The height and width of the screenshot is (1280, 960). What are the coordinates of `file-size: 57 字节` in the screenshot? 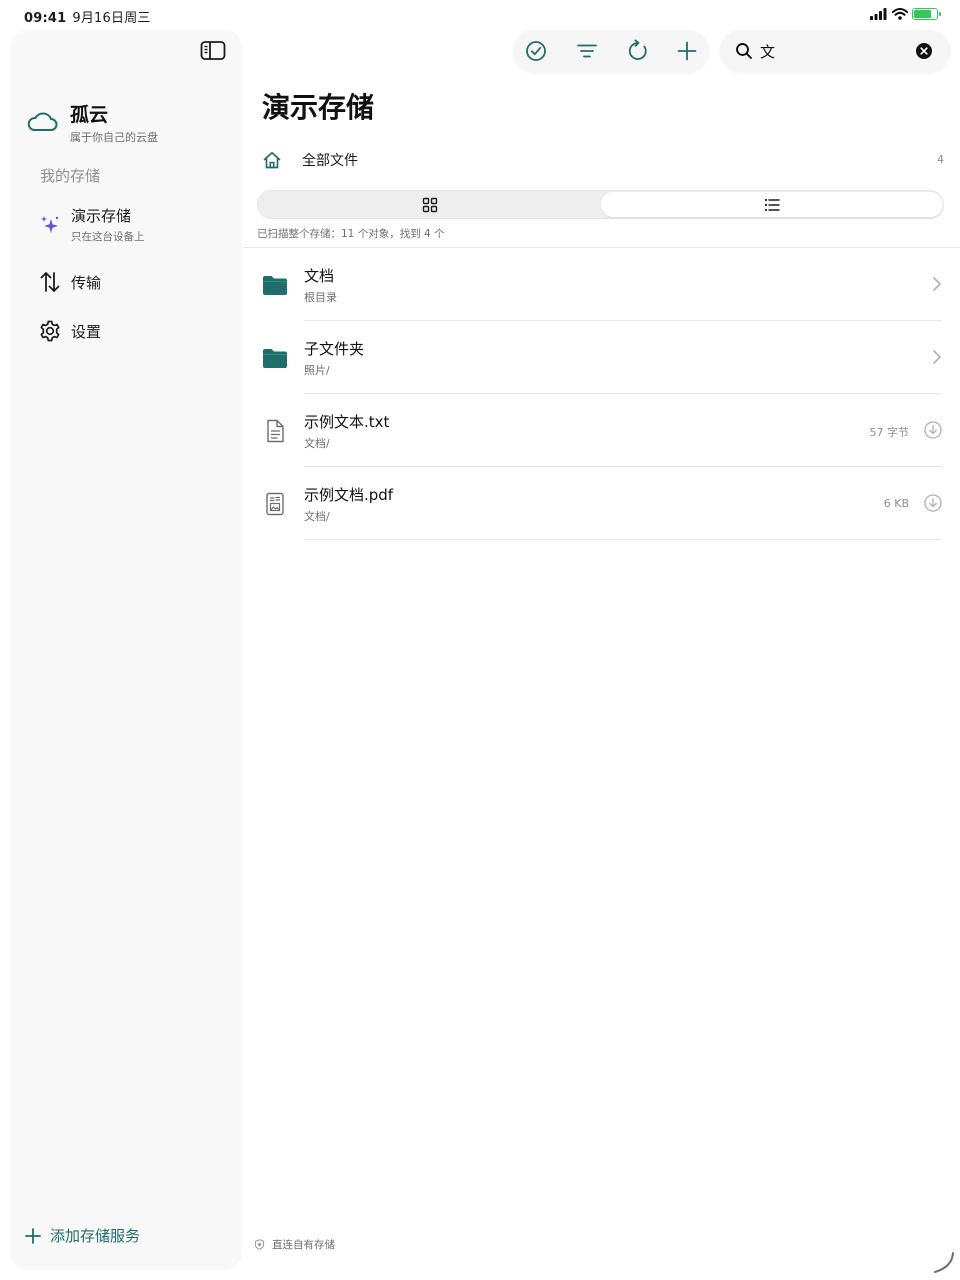 It's located at (889, 432).